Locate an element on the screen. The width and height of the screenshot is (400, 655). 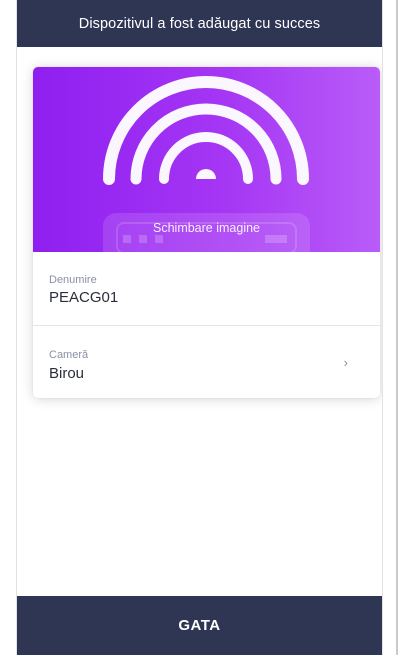
done-button-label: GATA is located at coordinates (199, 625).